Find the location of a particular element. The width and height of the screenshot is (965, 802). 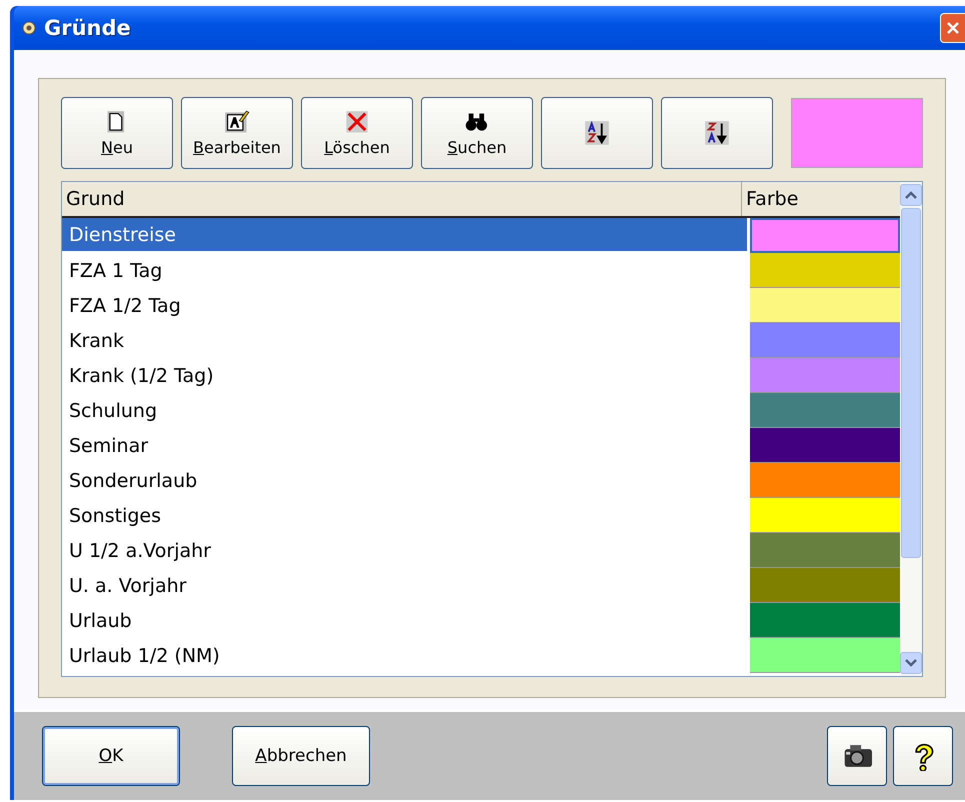

window-title: Gründe is located at coordinates (87, 28).